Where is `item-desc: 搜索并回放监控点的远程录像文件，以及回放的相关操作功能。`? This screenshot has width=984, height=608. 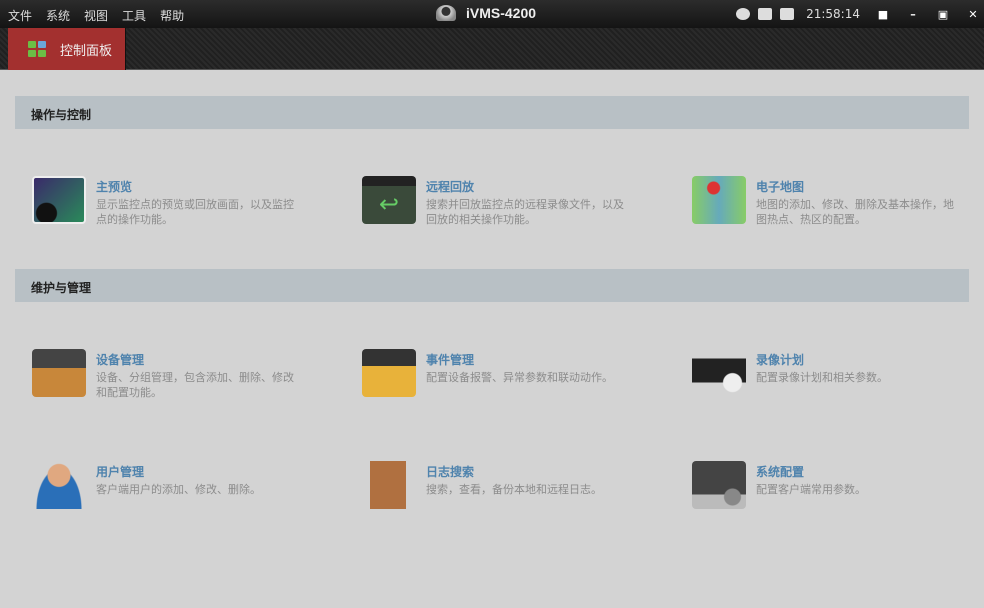 item-desc: 搜索并回放监控点的远程录像文件，以及回放的相关操作功能。 is located at coordinates (525, 212).